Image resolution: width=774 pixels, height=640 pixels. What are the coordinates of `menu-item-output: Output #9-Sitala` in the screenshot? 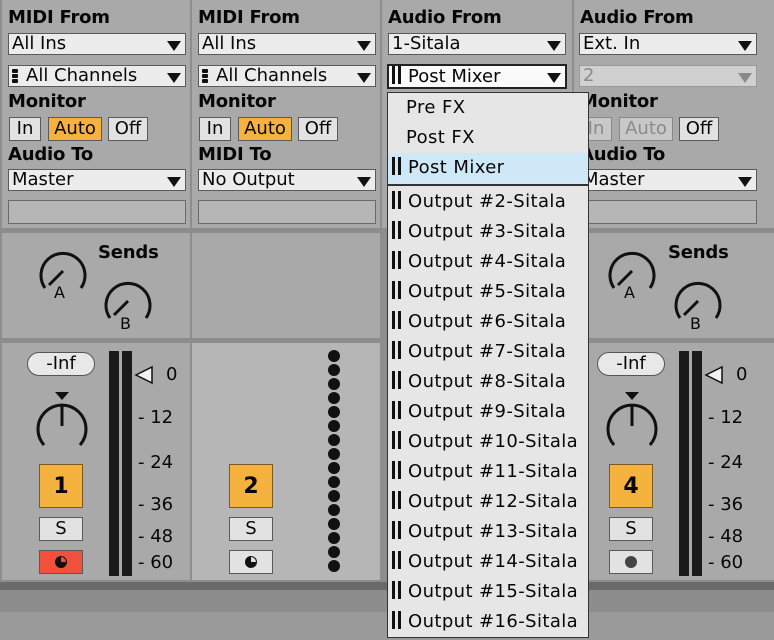 It's located at (488, 412).